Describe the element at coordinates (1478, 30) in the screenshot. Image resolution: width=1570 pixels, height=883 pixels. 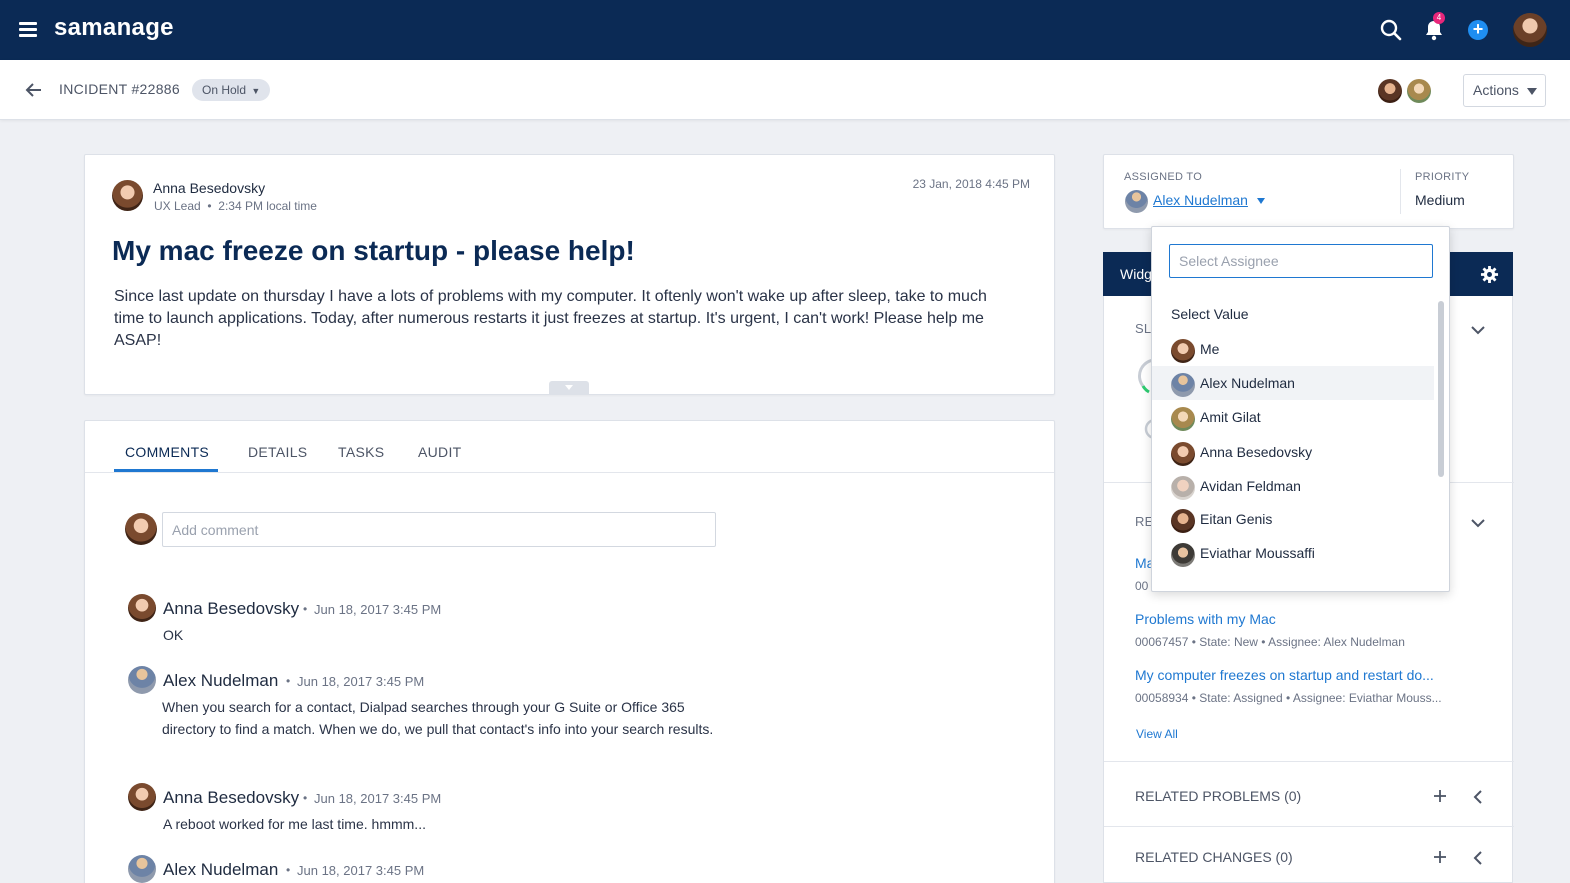
I see `plus-icon: +` at that location.